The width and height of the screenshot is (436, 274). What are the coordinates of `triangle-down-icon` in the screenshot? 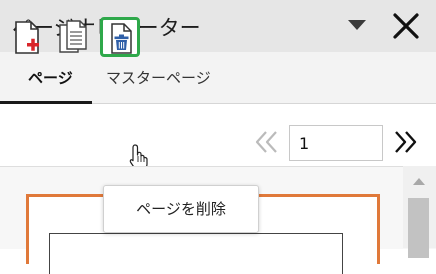 It's located at (357, 25).